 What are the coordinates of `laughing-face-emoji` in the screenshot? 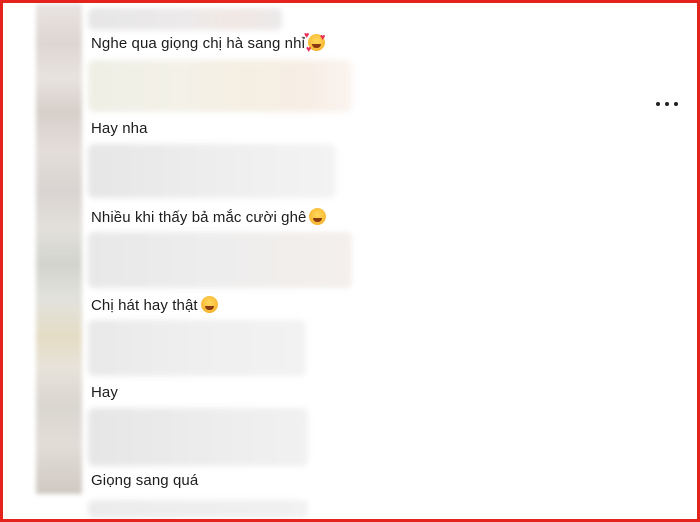 It's located at (318, 216).